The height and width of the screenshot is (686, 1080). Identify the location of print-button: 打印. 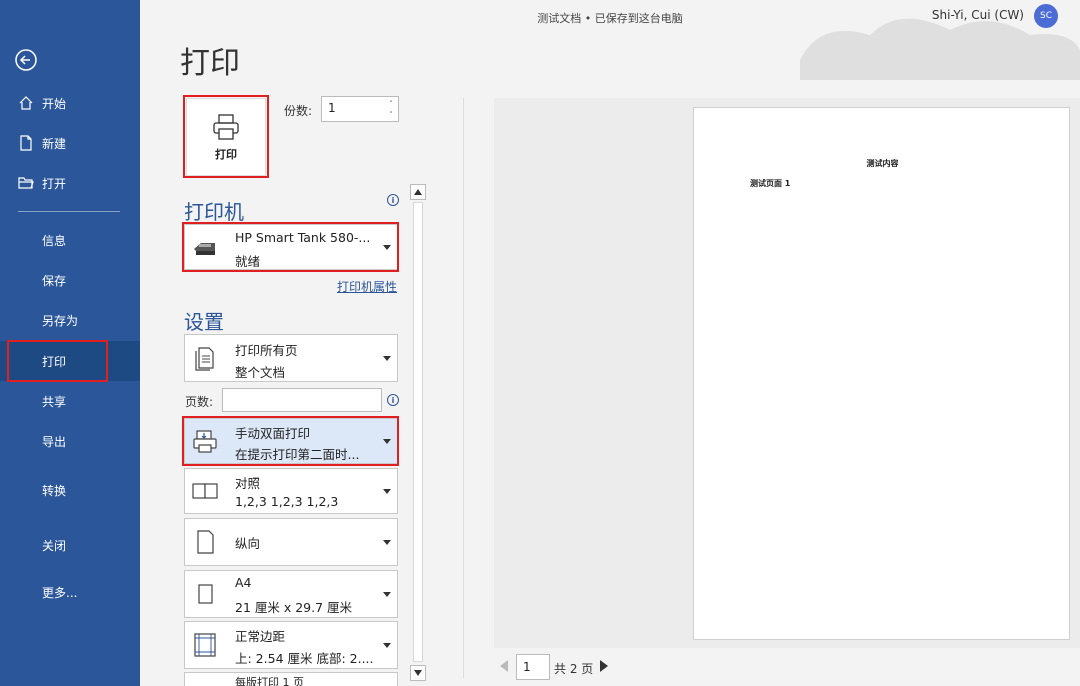
(226, 137).